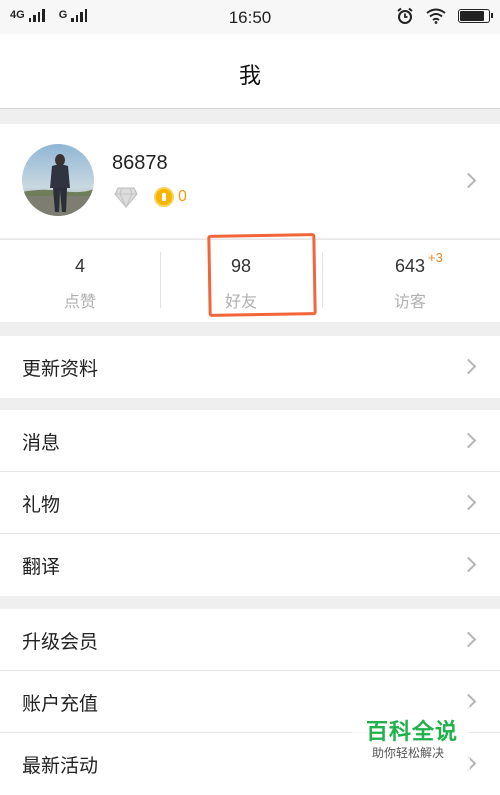 The width and height of the screenshot is (500, 795). I want to click on page-title: 我, so click(249, 75).